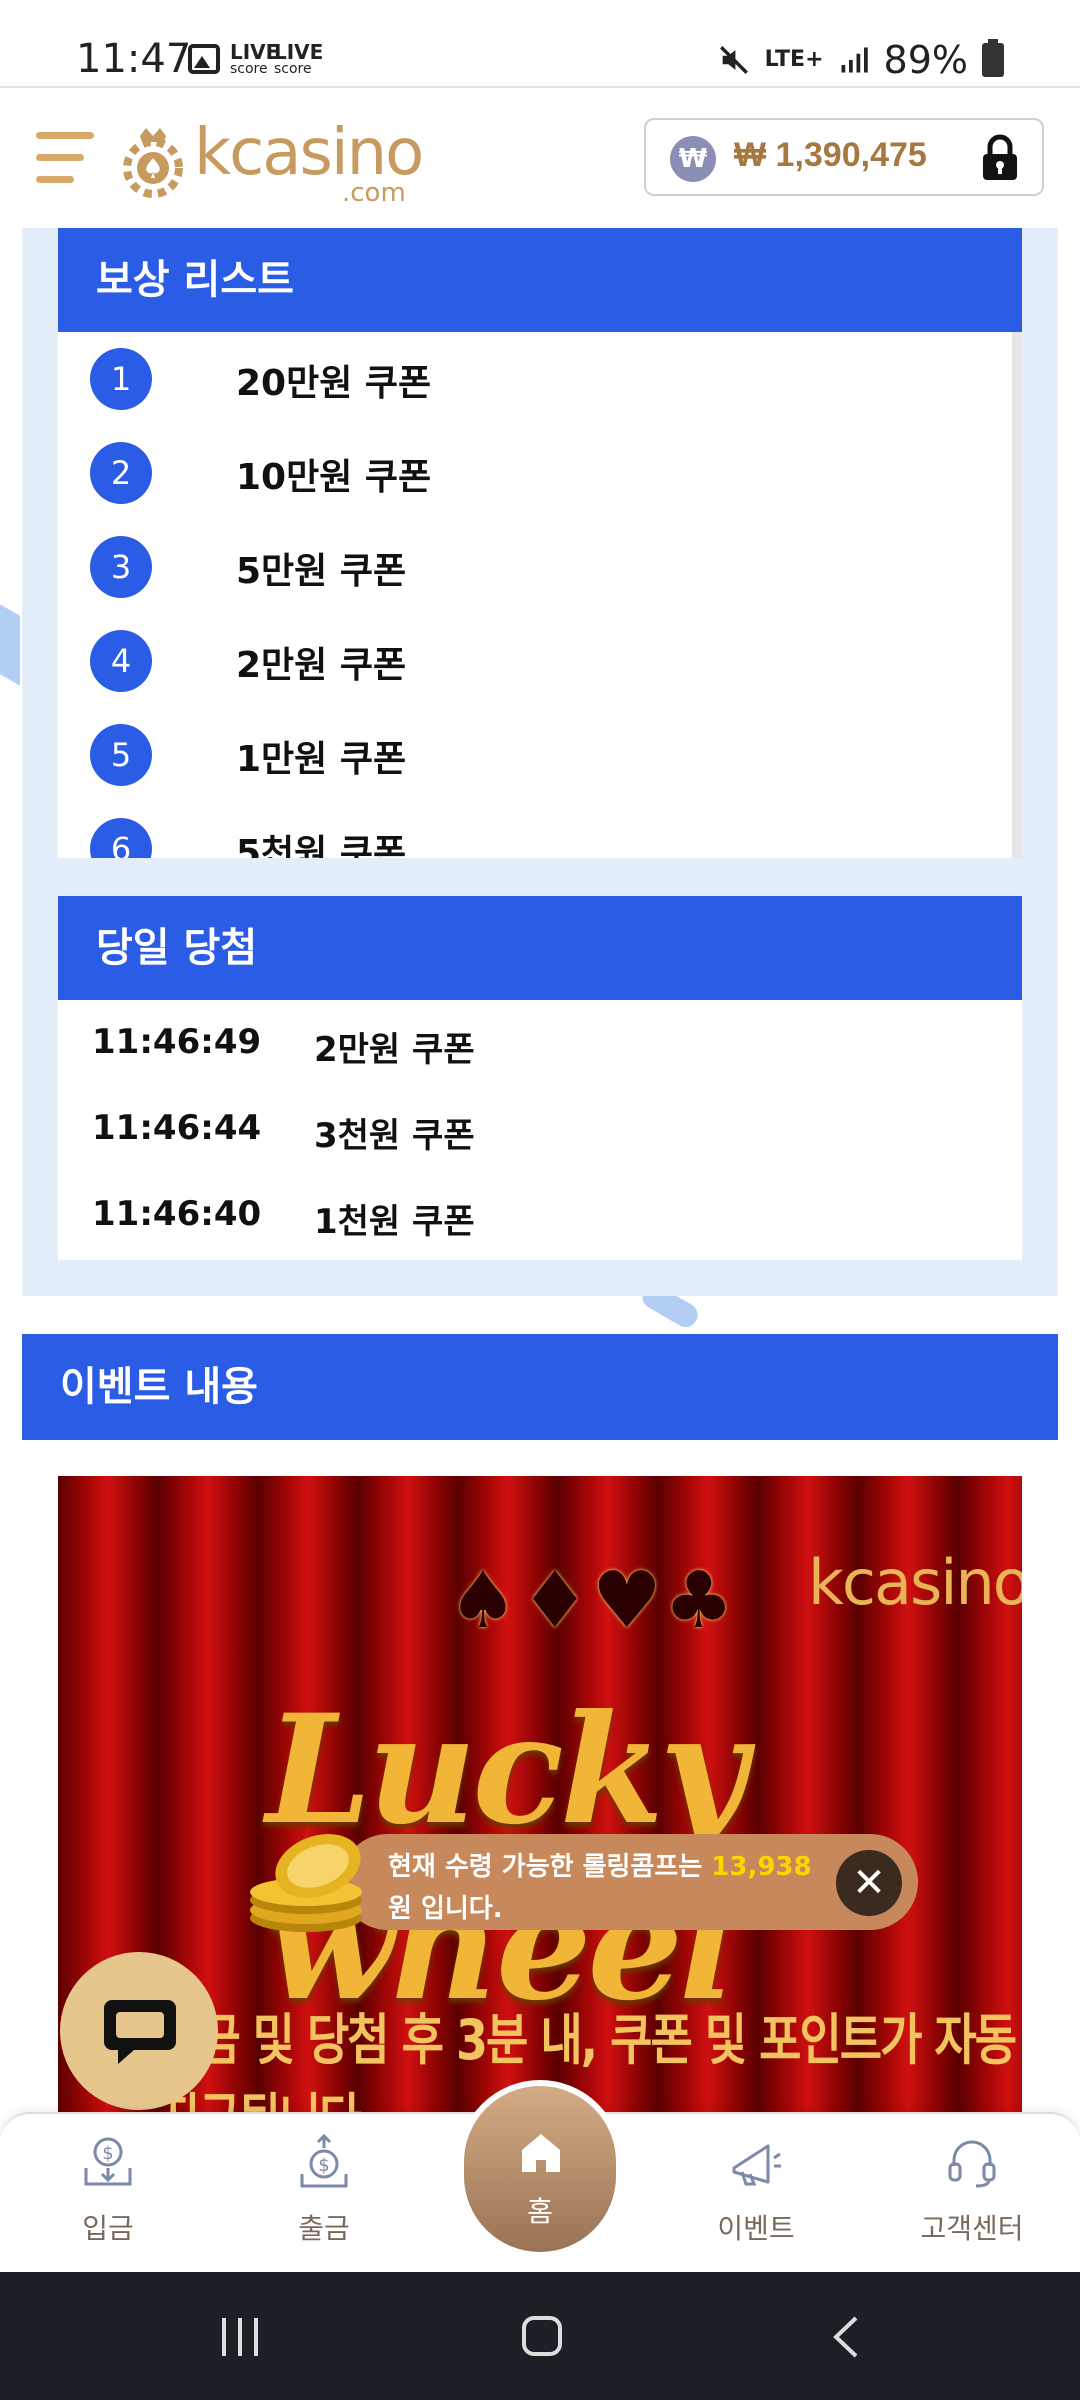 Image resolution: width=1080 pixels, height=2400 pixels. I want to click on winner-prize: 1천원 쿠폰, so click(394, 1222).